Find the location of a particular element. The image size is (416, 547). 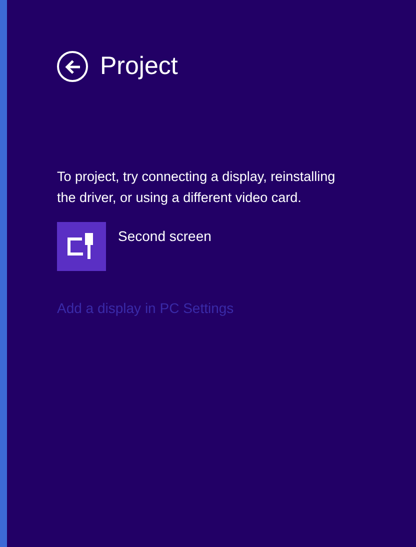

page-title: Project is located at coordinates (139, 66).